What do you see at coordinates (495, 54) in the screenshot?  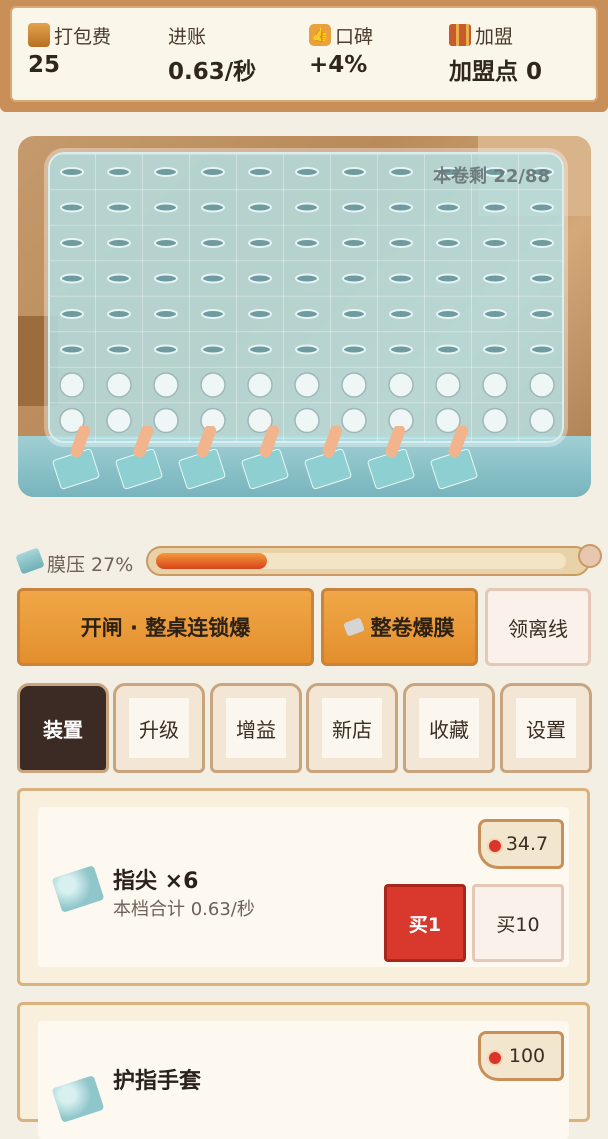 I see `stat-franchise: 加盟 加盟点 0` at bounding box center [495, 54].